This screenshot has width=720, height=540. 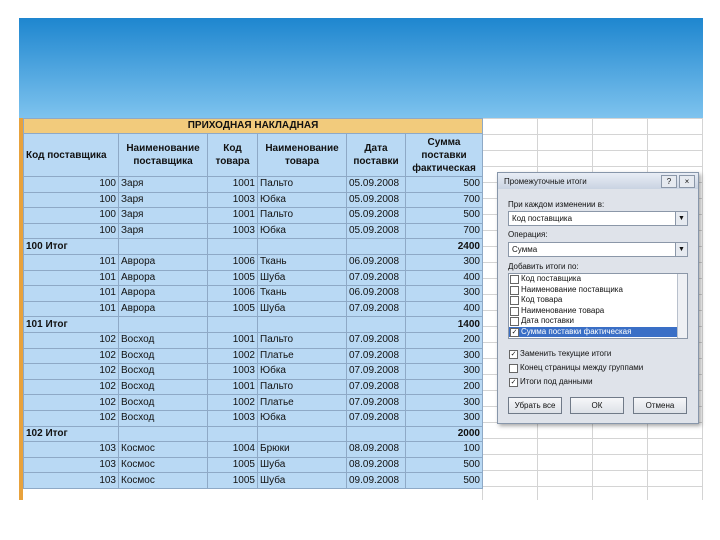 What do you see at coordinates (71, 480) in the screenshot?
I see `table-cell: 103` at bounding box center [71, 480].